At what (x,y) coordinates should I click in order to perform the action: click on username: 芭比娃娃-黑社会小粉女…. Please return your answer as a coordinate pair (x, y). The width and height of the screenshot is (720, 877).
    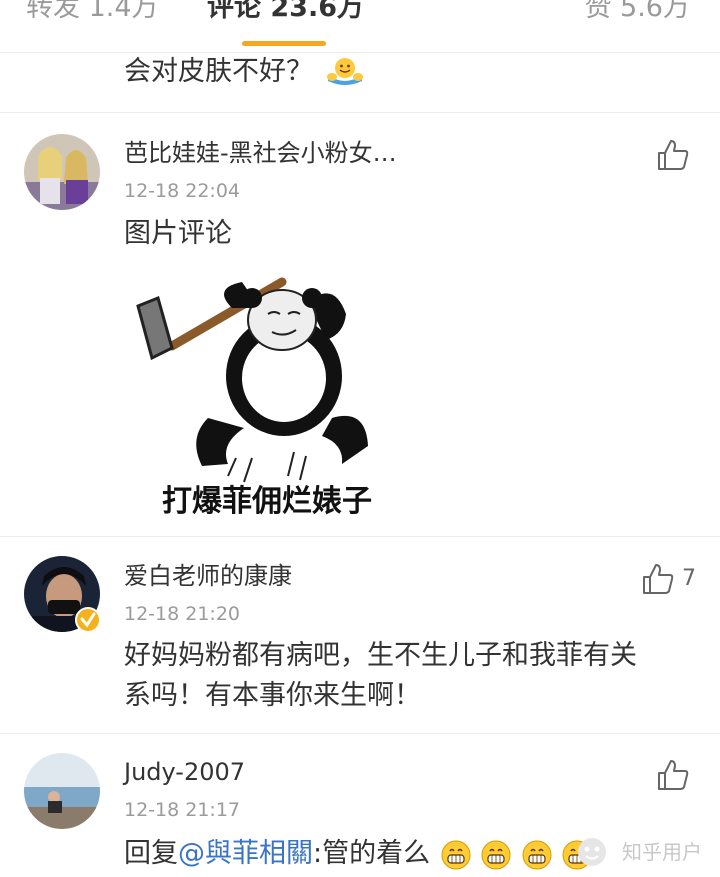
    Looking at the image, I should click on (260, 153).